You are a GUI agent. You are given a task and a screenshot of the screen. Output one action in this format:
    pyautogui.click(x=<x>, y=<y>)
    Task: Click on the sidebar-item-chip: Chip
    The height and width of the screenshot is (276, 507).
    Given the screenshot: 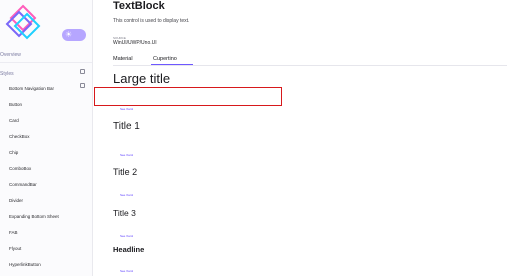 What is the action you would take?
    pyautogui.click(x=13, y=152)
    